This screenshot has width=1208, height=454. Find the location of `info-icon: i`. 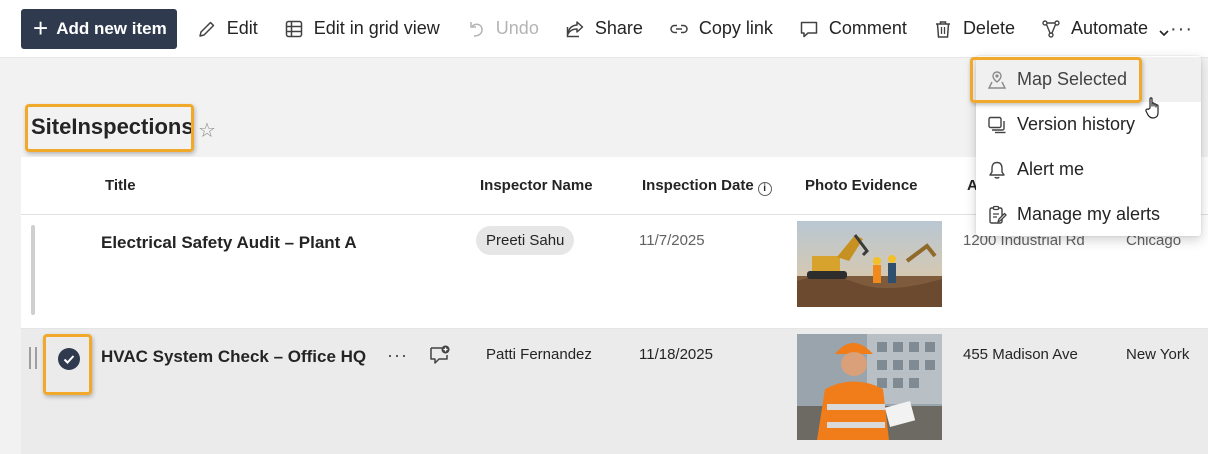

info-icon: i is located at coordinates (764, 189).